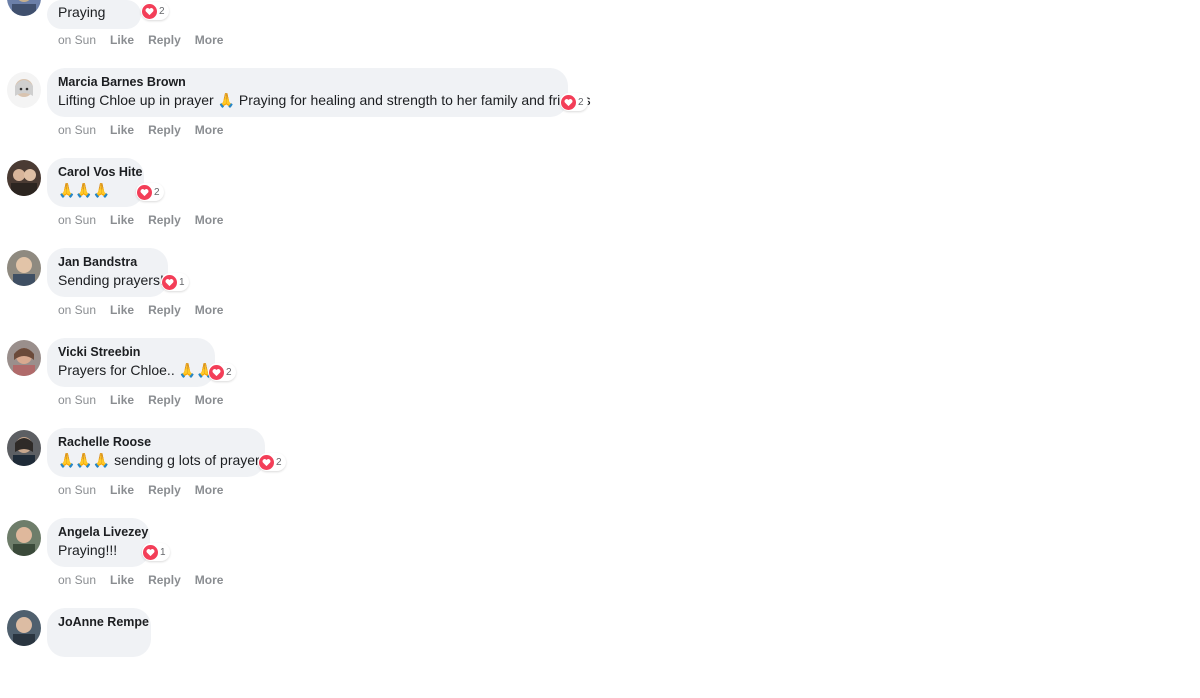 The width and height of the screenshot is (1200, 698). What do you see at coordinates (88, 550) in the screenshot?
I see `comment-text: Praying!!!` at bounding box center [88, 550].